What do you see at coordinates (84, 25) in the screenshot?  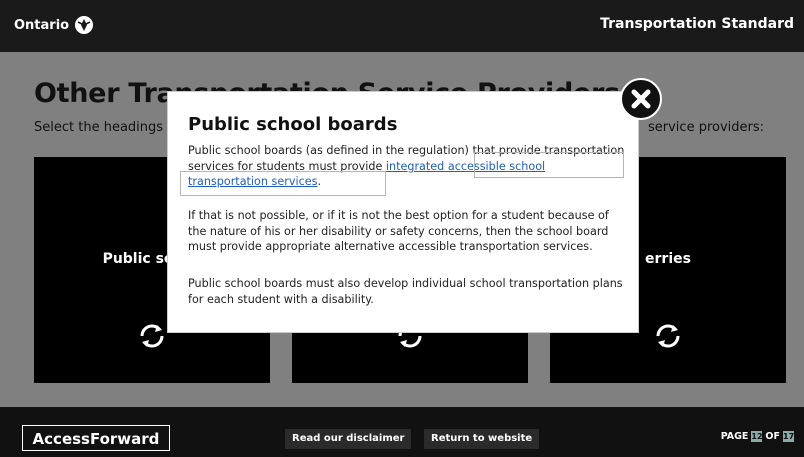 I see `trillium-icon` at bounding box center [84, 25].